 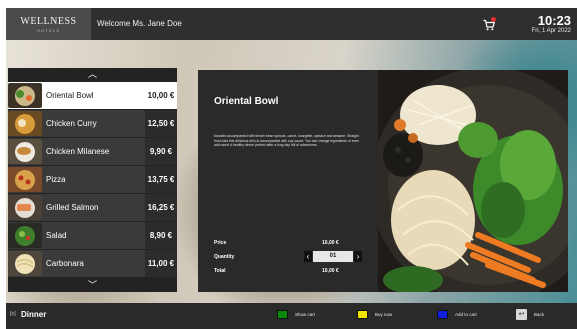 I want to click on category-label: Dinner, so click(x=34, y=314).